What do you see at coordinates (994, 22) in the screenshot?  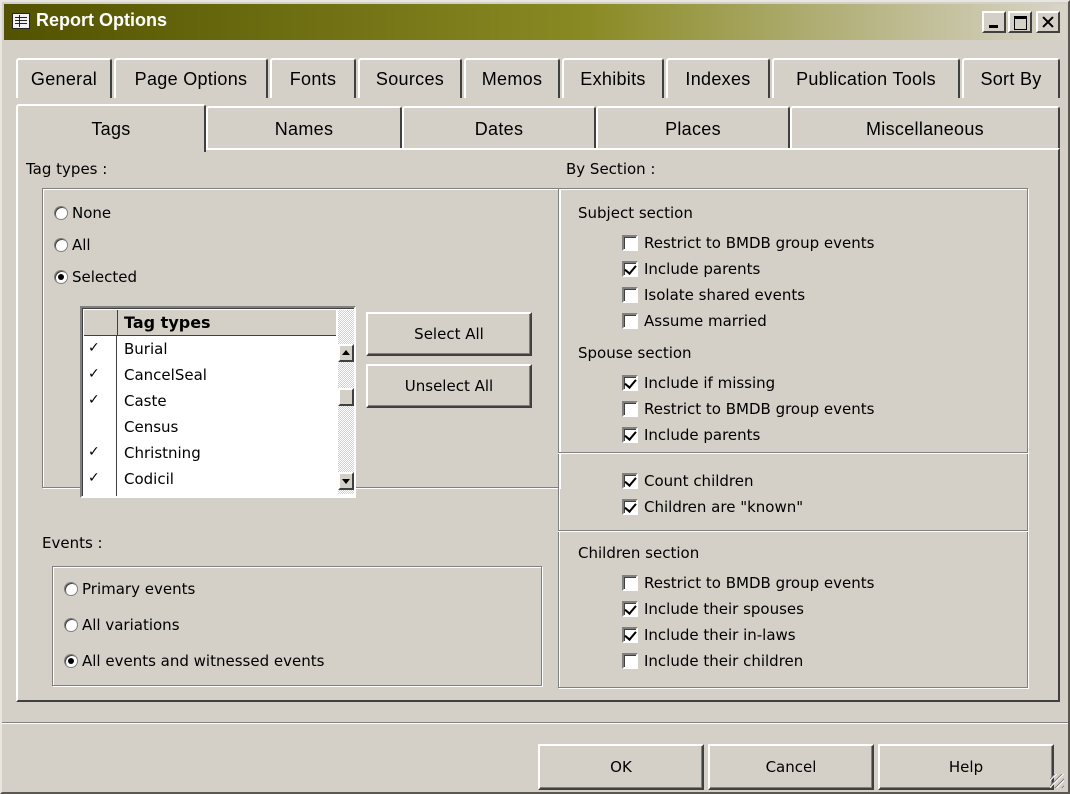 I see `minimize-icon` at bounding box center [994, 22].